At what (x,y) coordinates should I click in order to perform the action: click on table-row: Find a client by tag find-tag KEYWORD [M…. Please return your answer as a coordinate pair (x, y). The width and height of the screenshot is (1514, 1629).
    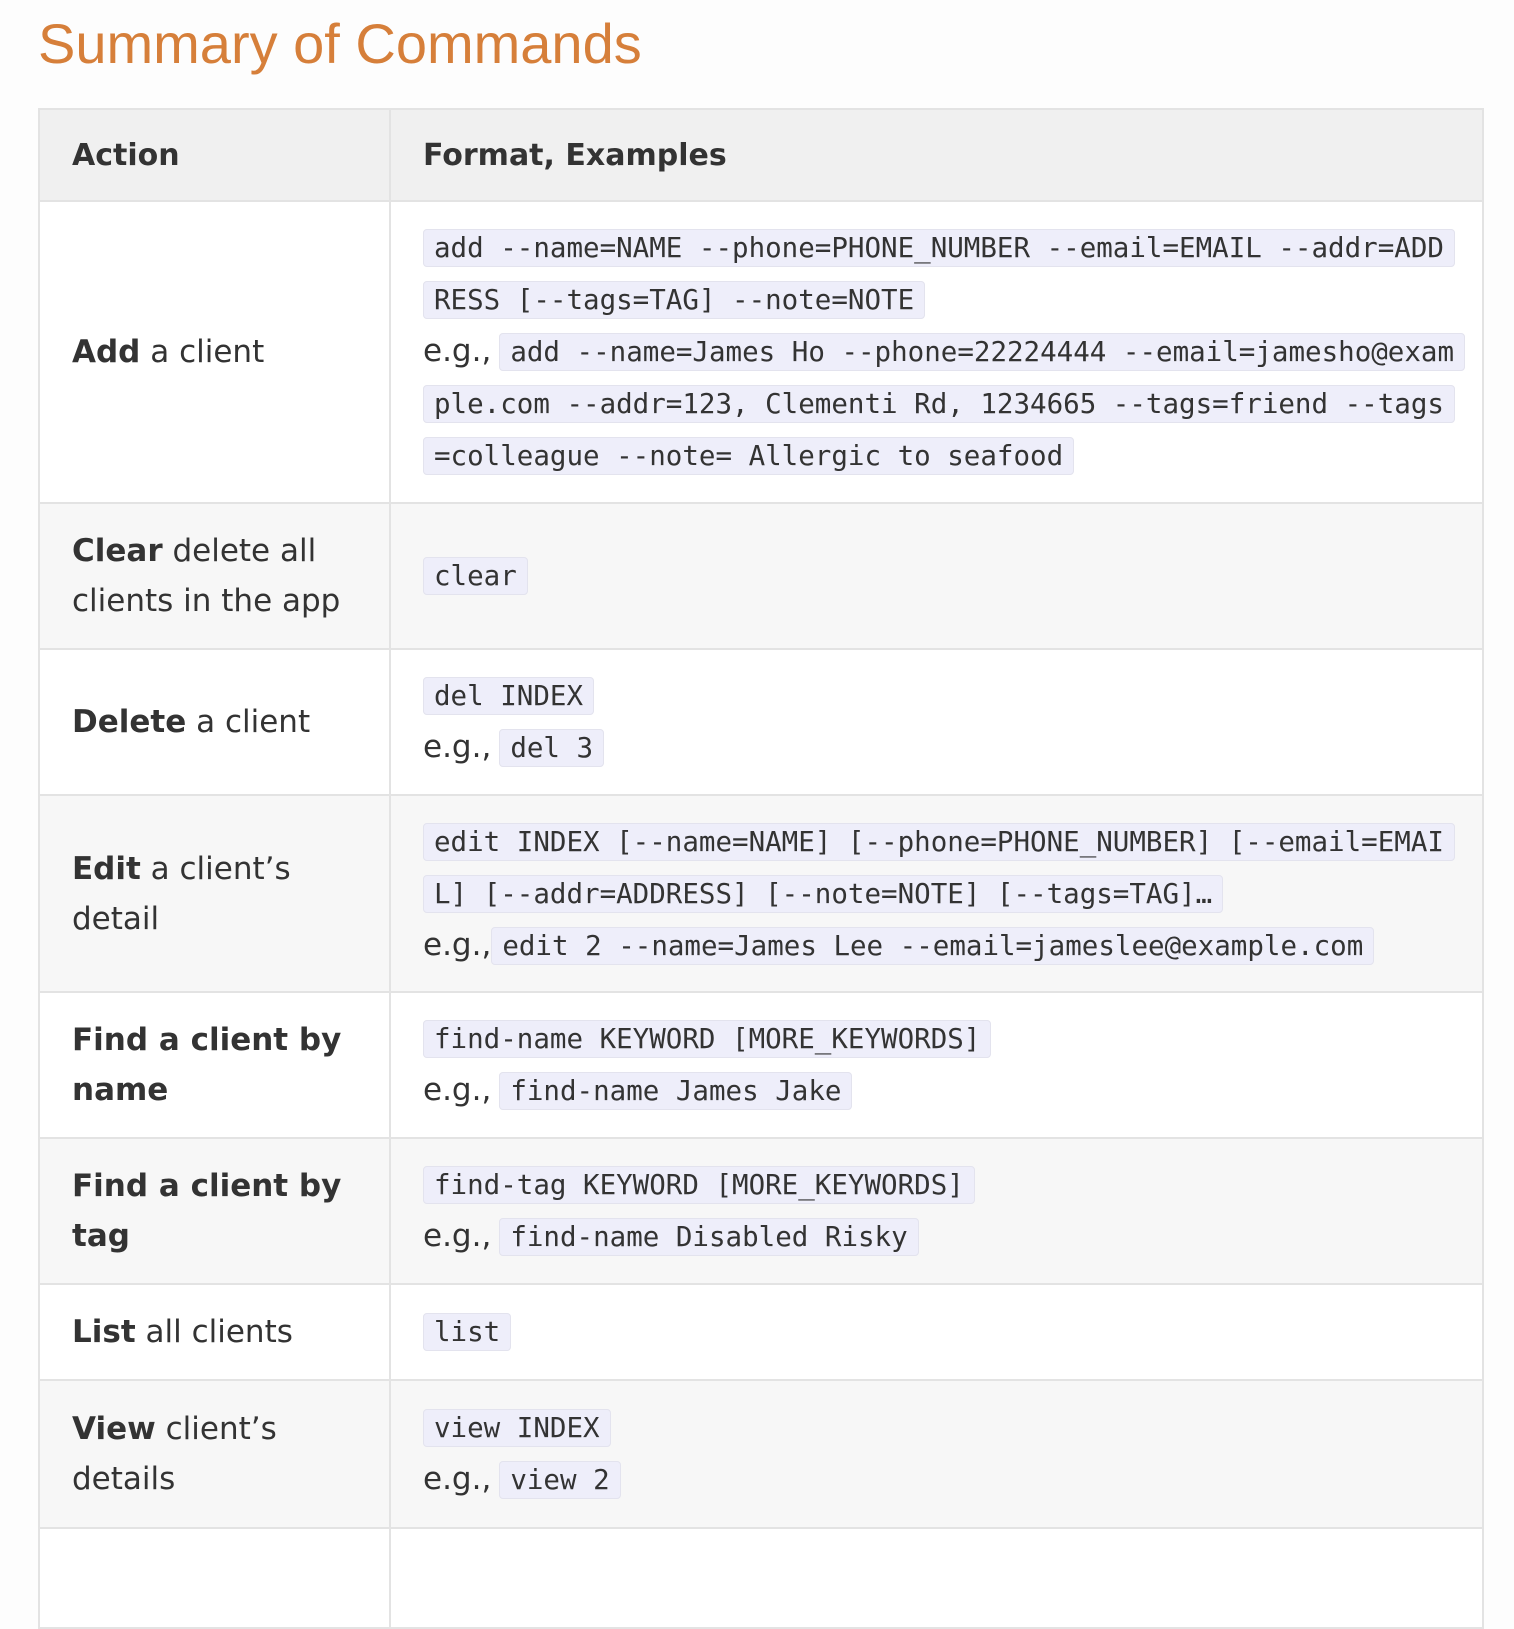
    Looking at the image, I should click on (761, 1211).